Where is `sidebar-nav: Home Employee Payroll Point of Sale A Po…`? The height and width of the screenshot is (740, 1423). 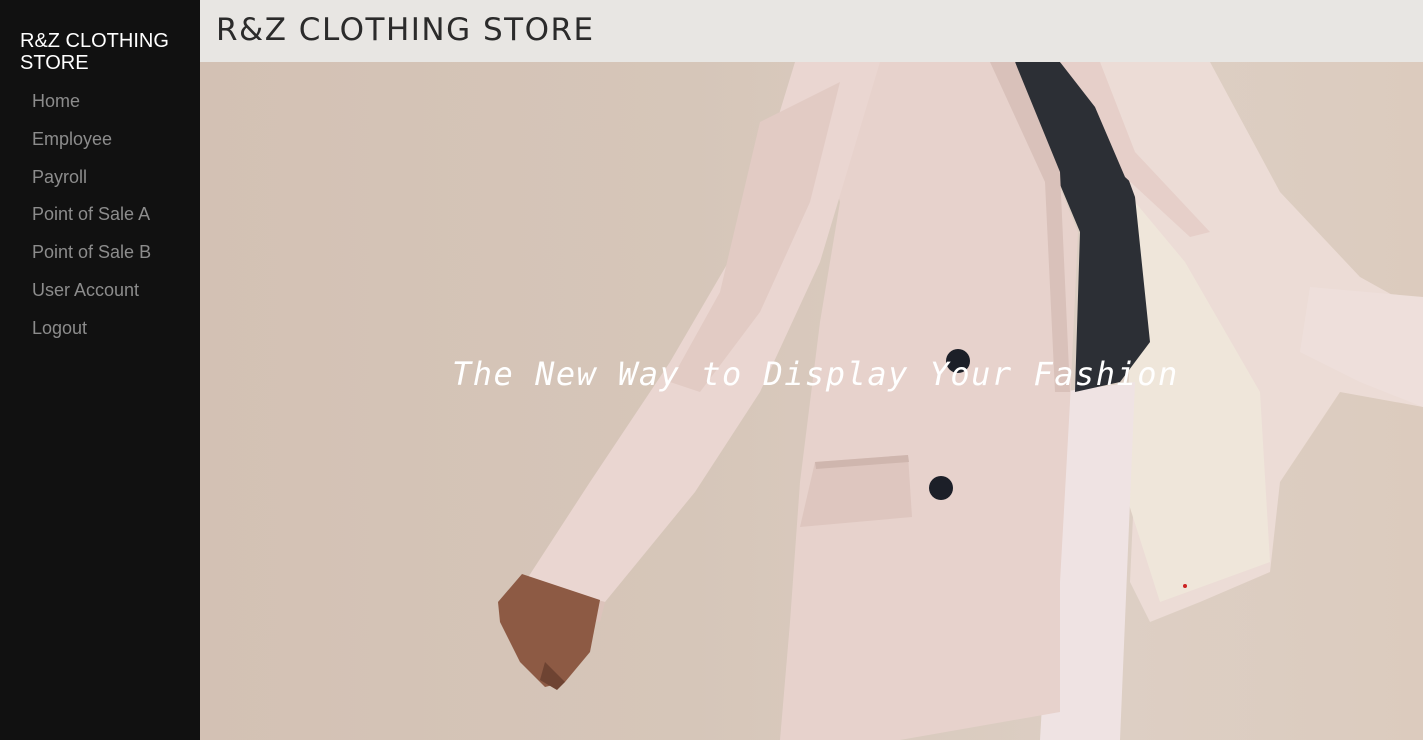
sidebar-nav: Home Employee Payroll Point of Sale A Po… is located at coordinates (100, 215).